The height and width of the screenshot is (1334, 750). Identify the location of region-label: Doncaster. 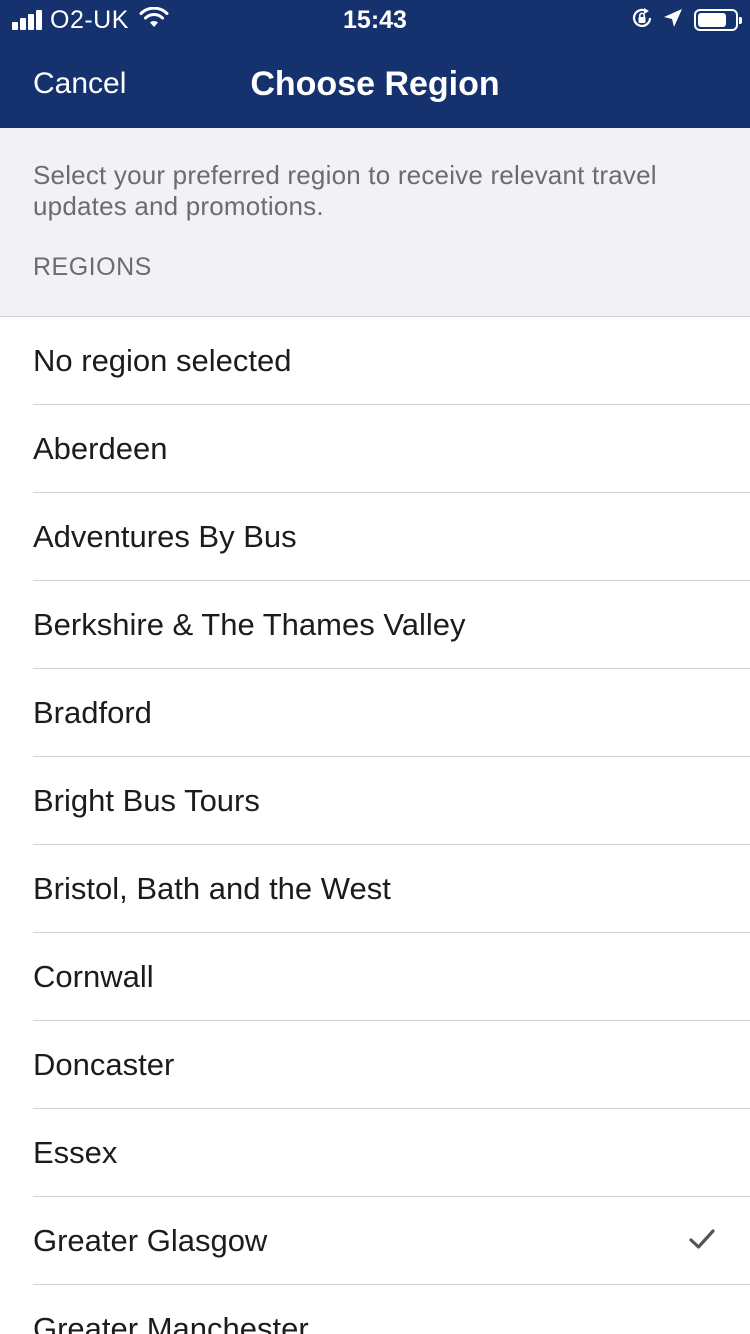
(104, 1064).